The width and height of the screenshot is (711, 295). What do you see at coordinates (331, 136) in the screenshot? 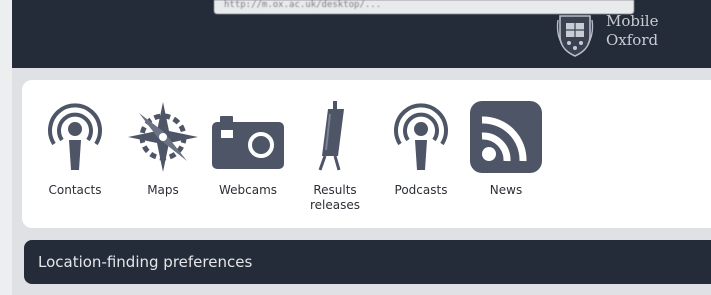
I see `easel-icon` at bounding box center [331, 136].